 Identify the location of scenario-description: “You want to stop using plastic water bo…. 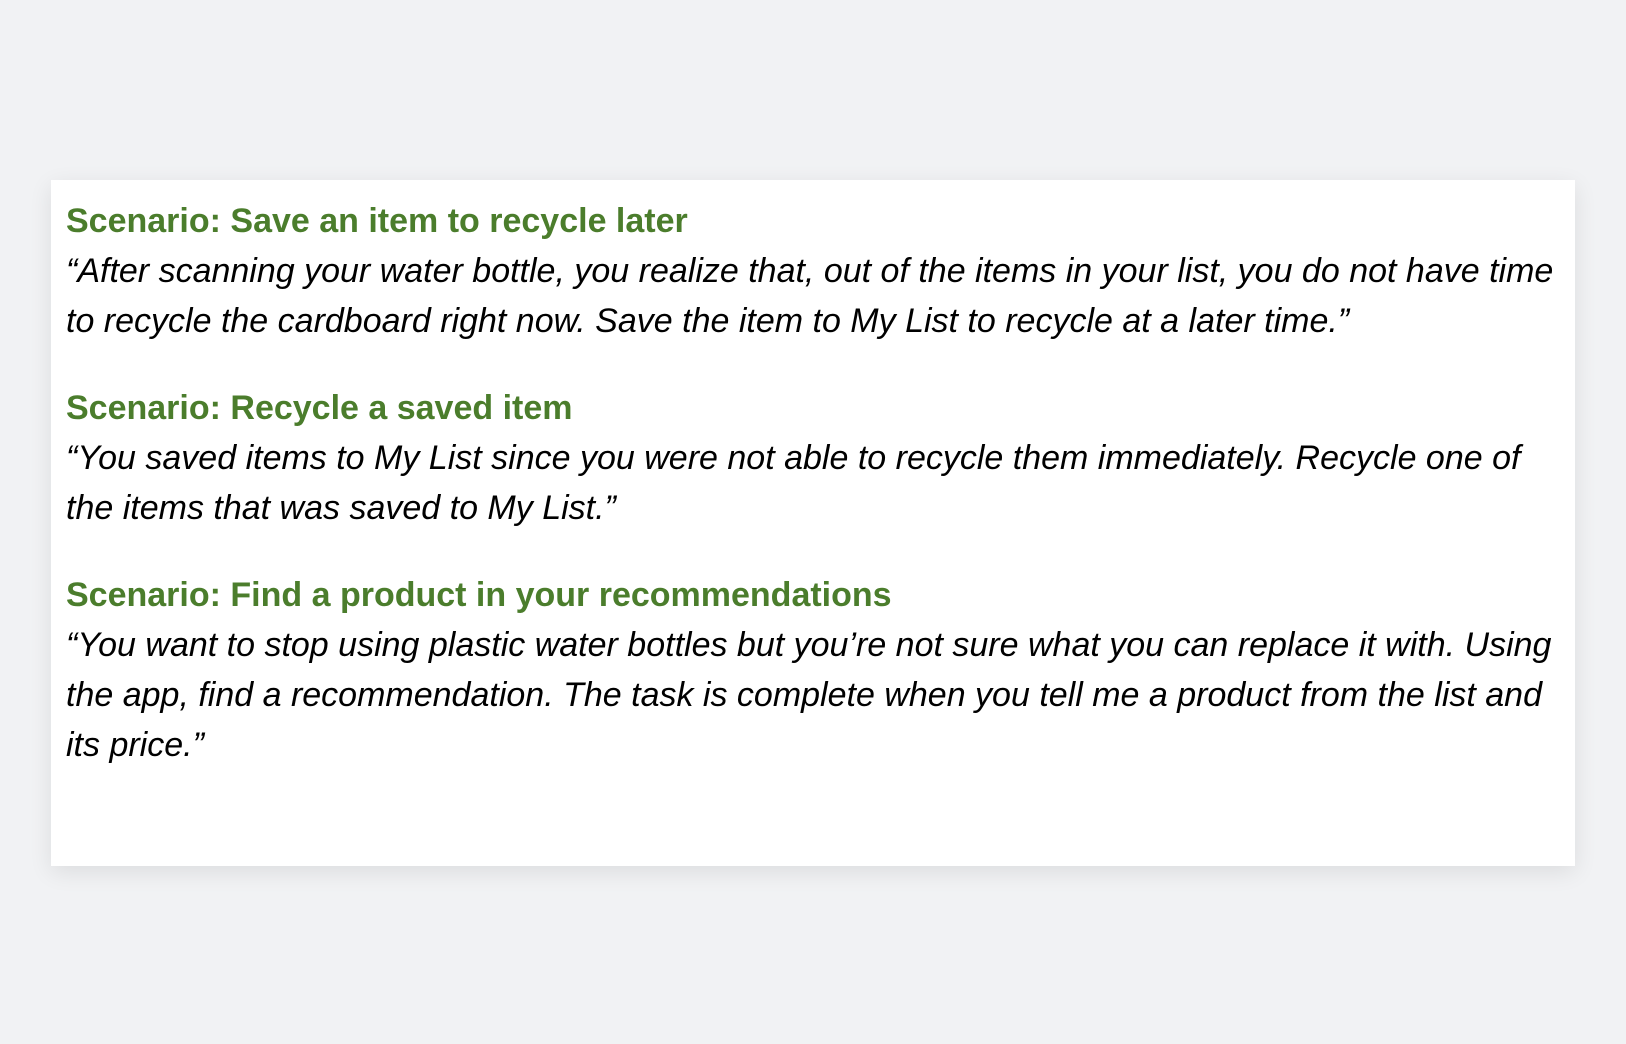
(809, 695).